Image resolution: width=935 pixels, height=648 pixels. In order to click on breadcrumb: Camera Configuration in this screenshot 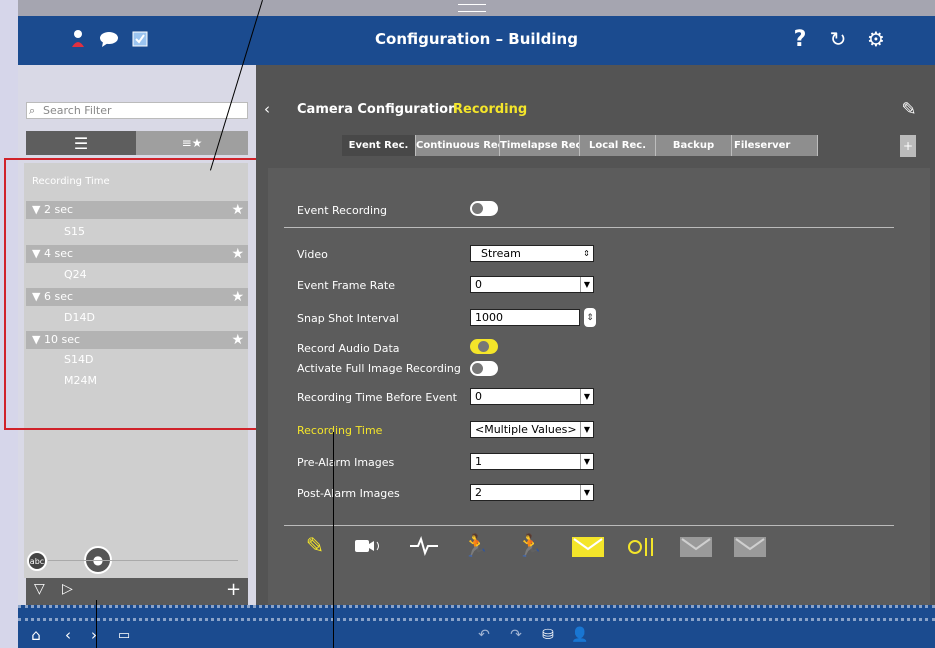, I will do `click(377, 109)`.